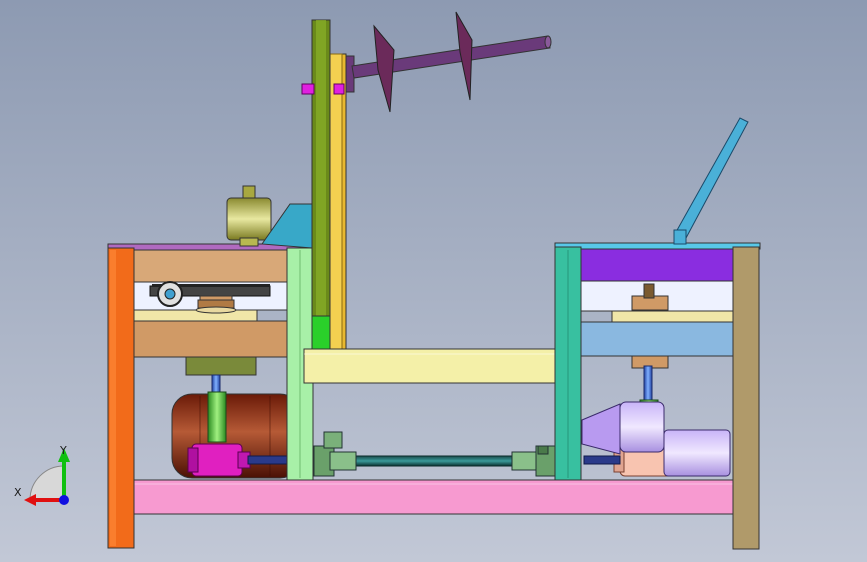 The width and height of the screenshot is (867, 562). What do you see at coordinates (711, 181) in the screenshot?
I see `control-lever` at bounding box center [711, 181].